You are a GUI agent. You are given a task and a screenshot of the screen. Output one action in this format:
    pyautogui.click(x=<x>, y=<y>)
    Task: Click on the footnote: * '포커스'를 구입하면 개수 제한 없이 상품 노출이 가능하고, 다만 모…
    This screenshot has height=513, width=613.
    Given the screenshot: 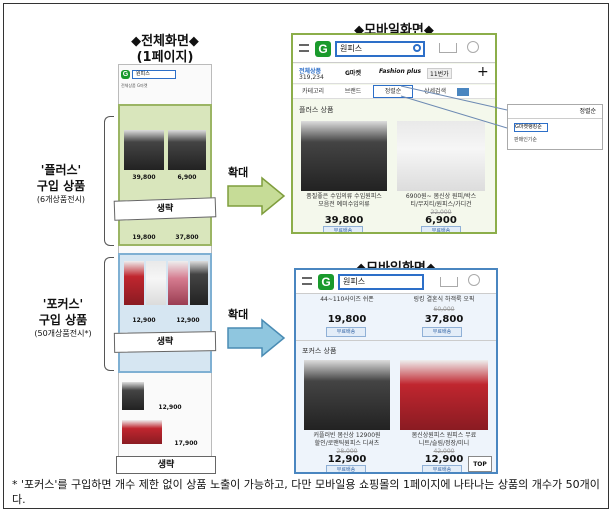 What is the action you would take?
    pyautogui.click(x=306, y=492)
    